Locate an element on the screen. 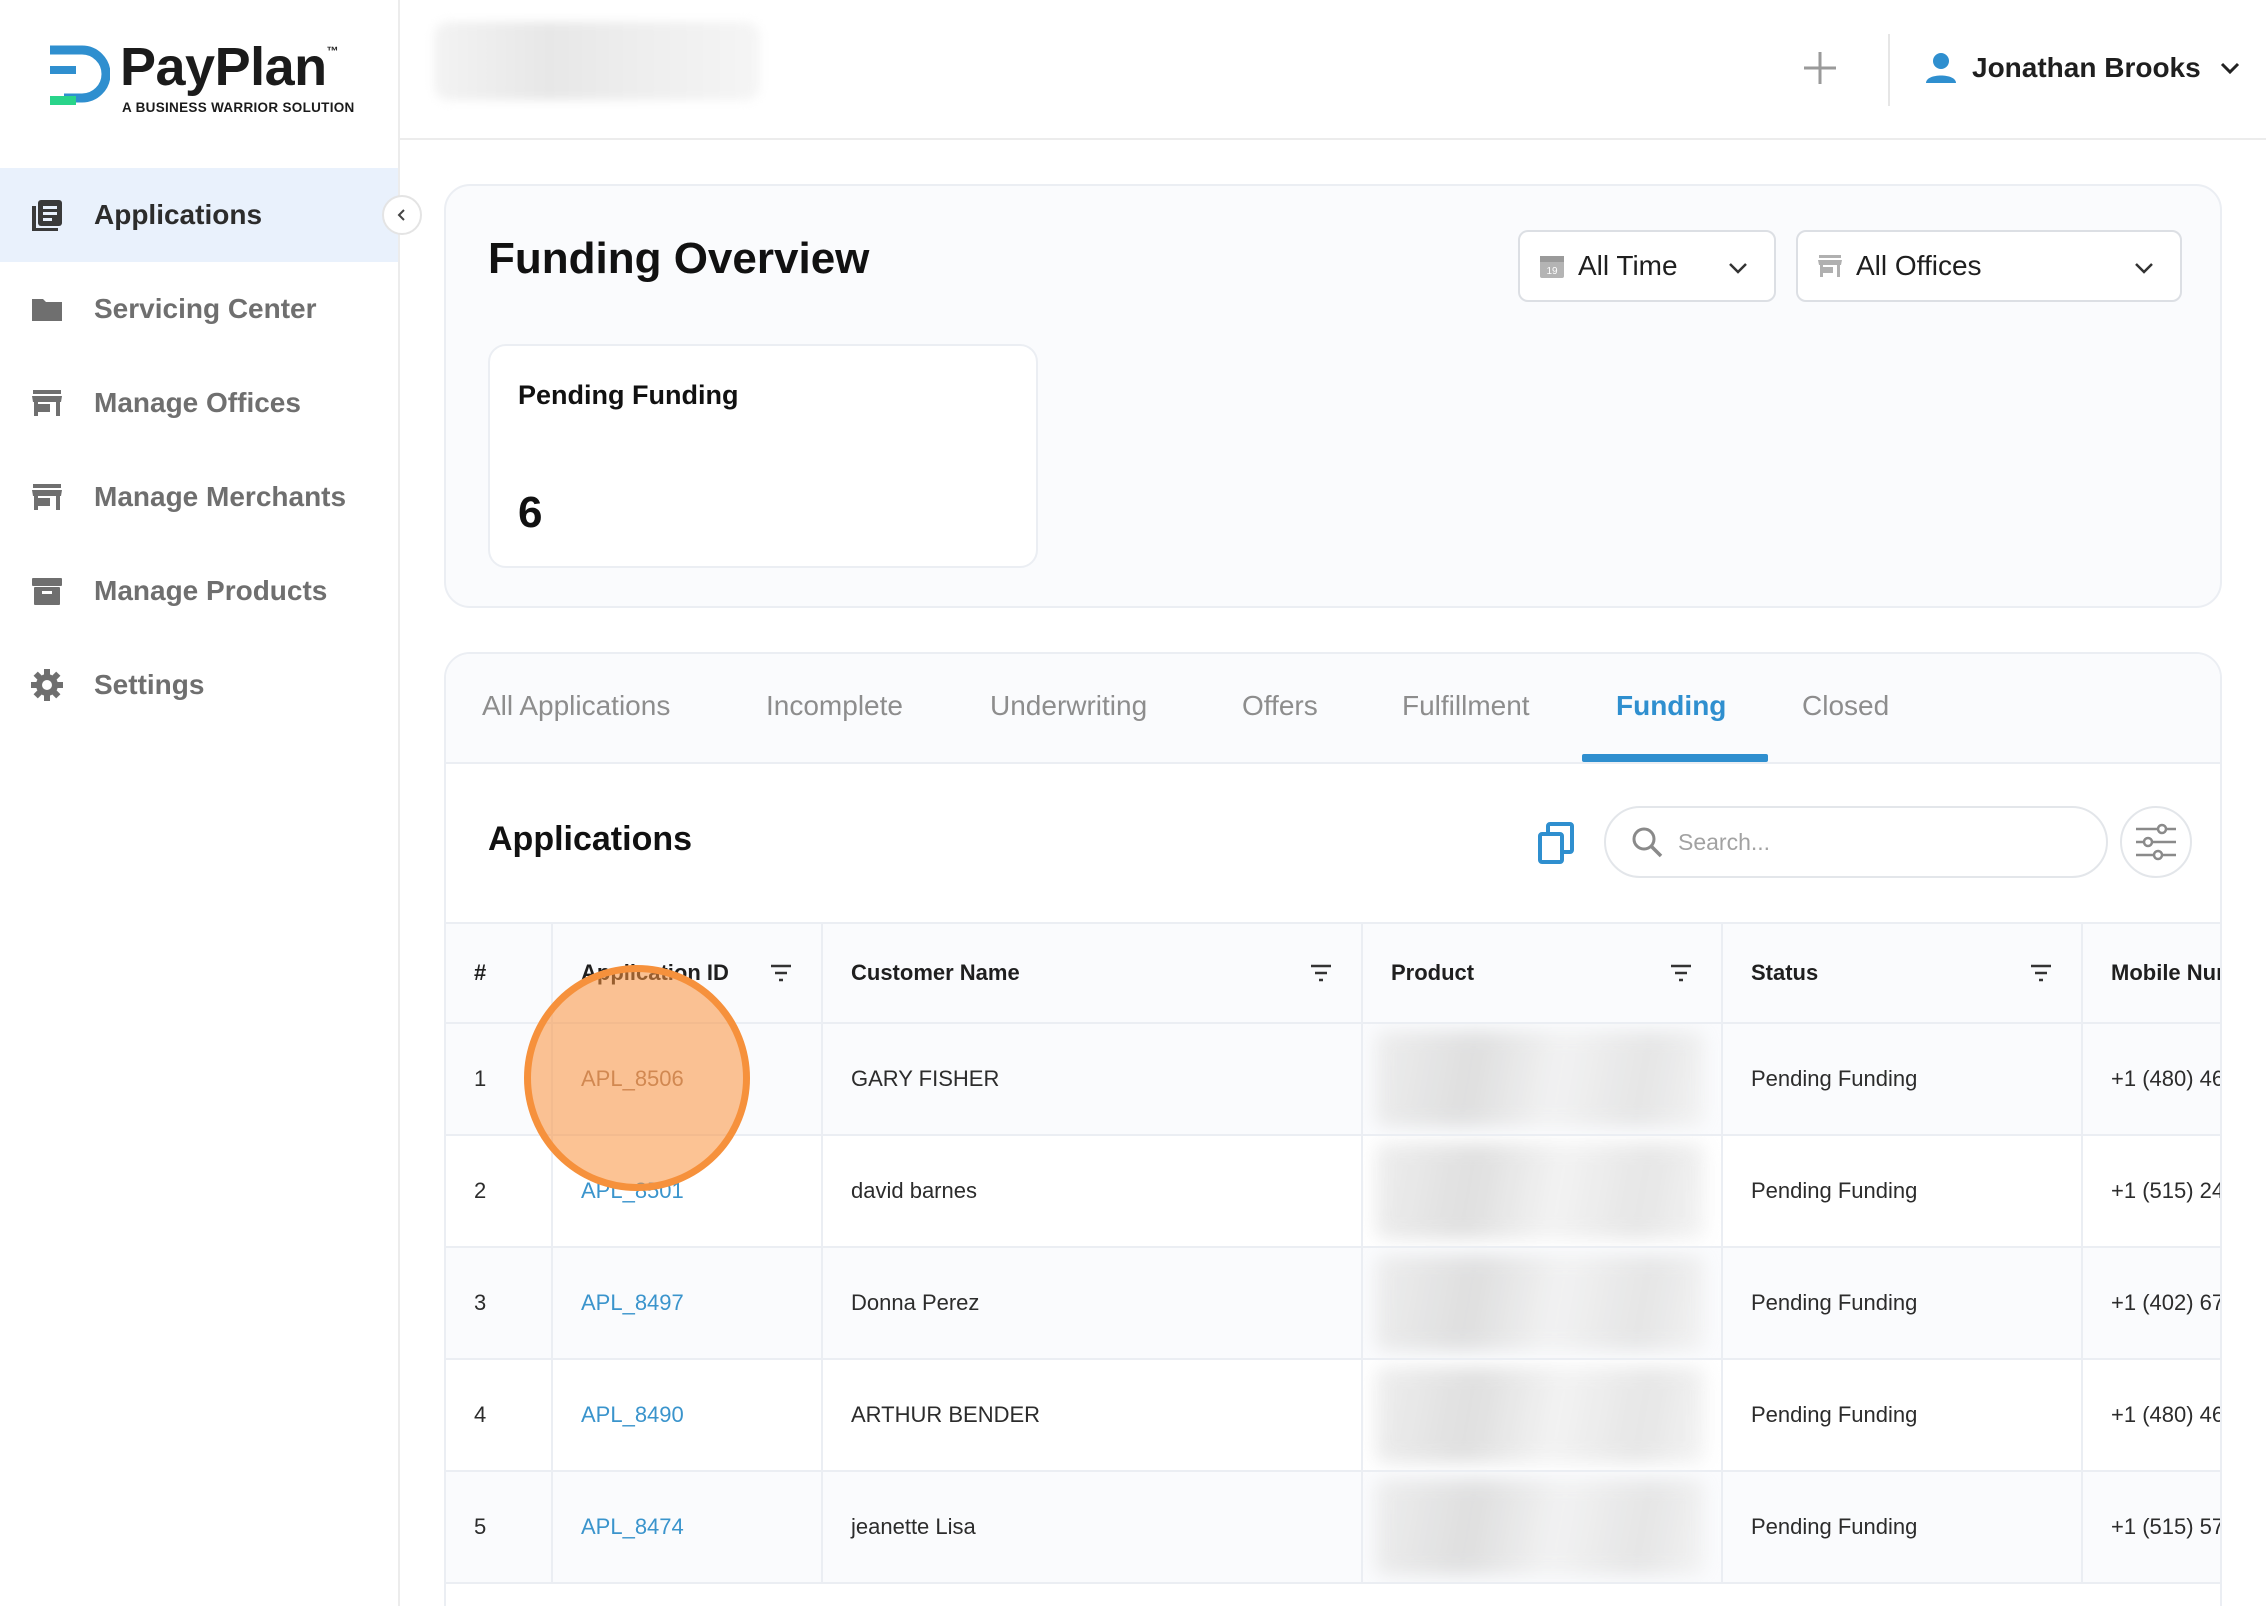 This screenshot has height=1606, width=2266. search-input is located at coordinates (1878, 842).